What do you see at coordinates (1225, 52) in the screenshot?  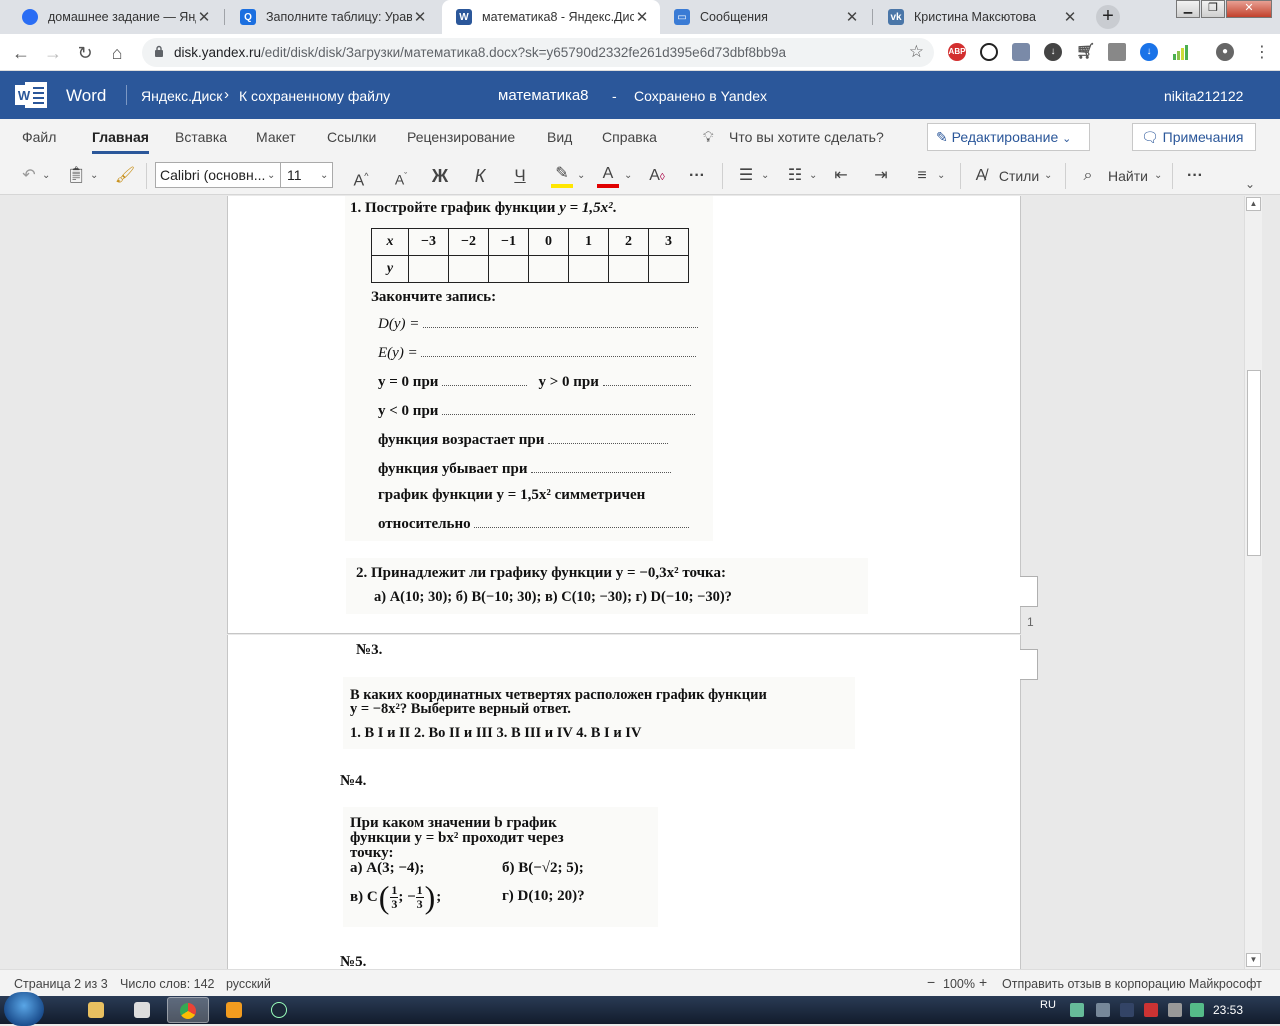 I see `profile-icon: ●` at bounding box center [1225, 52].